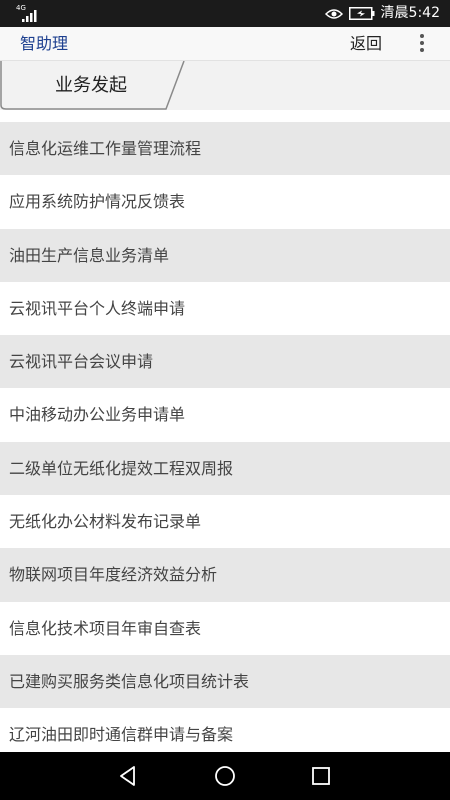 The height and width of the screenshot is (800, 450). Describe the element at coordinates (333, 13) in the screenshot. I see `eye-icon` at that location.